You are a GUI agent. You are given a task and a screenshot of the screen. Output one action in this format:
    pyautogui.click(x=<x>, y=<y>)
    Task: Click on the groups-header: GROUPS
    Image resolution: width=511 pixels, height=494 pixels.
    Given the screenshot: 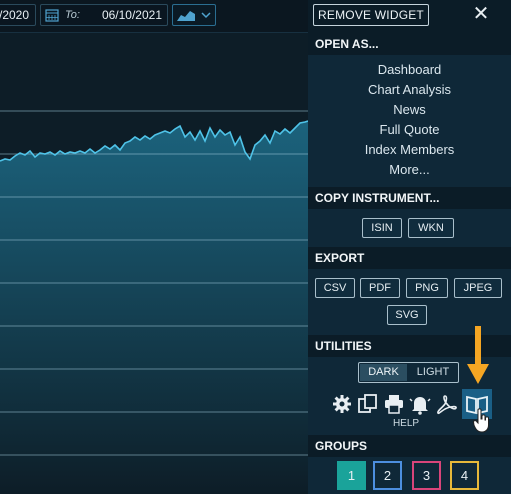 What is the action you would take?
    pyautogui.click(x=409, y=446)
    